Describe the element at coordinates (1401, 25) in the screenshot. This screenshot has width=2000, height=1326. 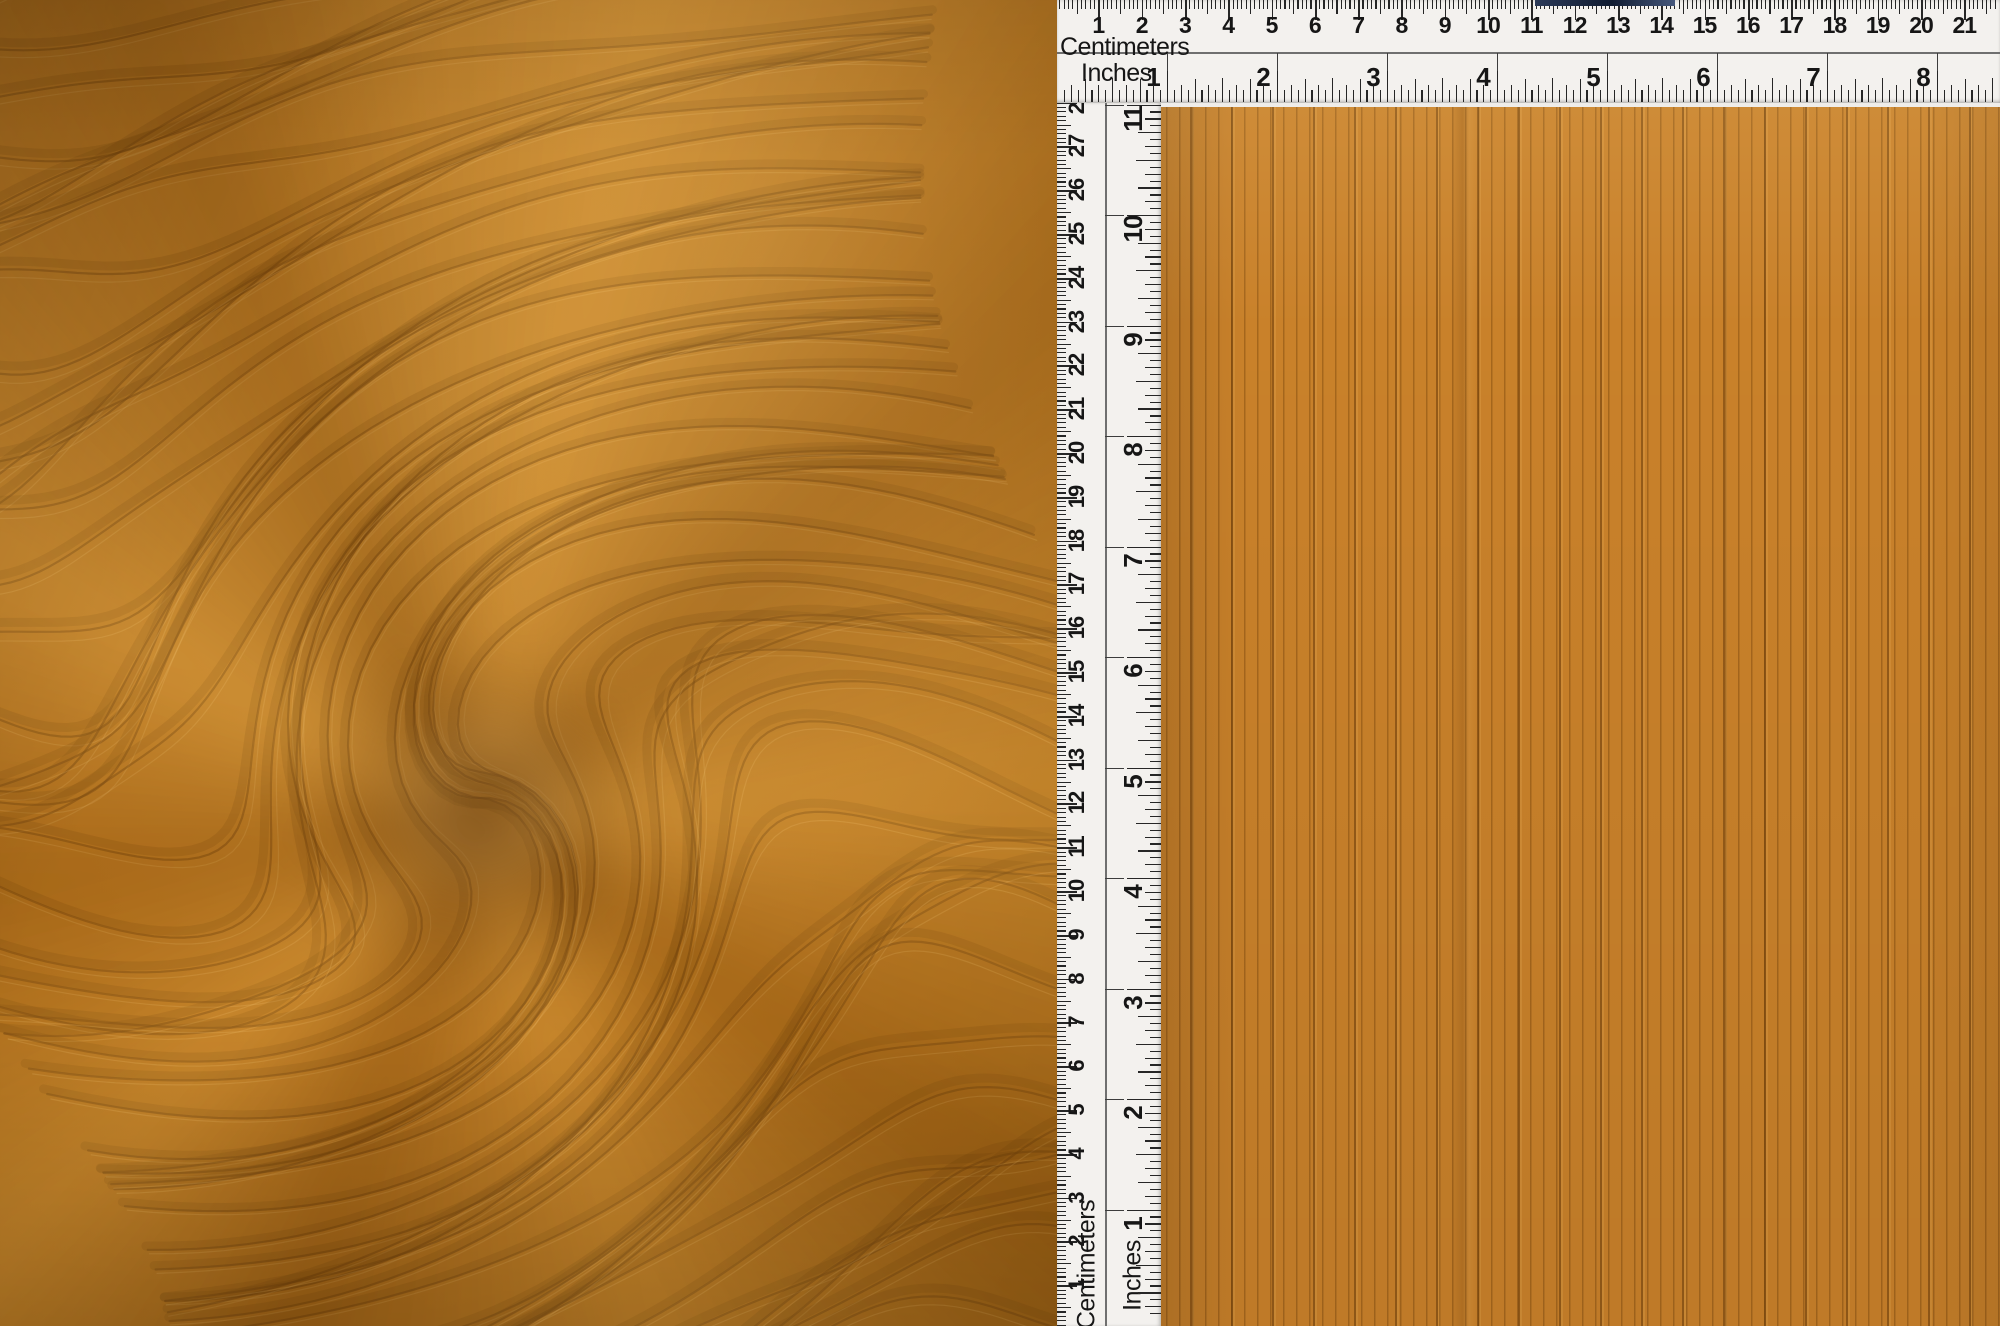
I see `cm-number: 8` at that location.